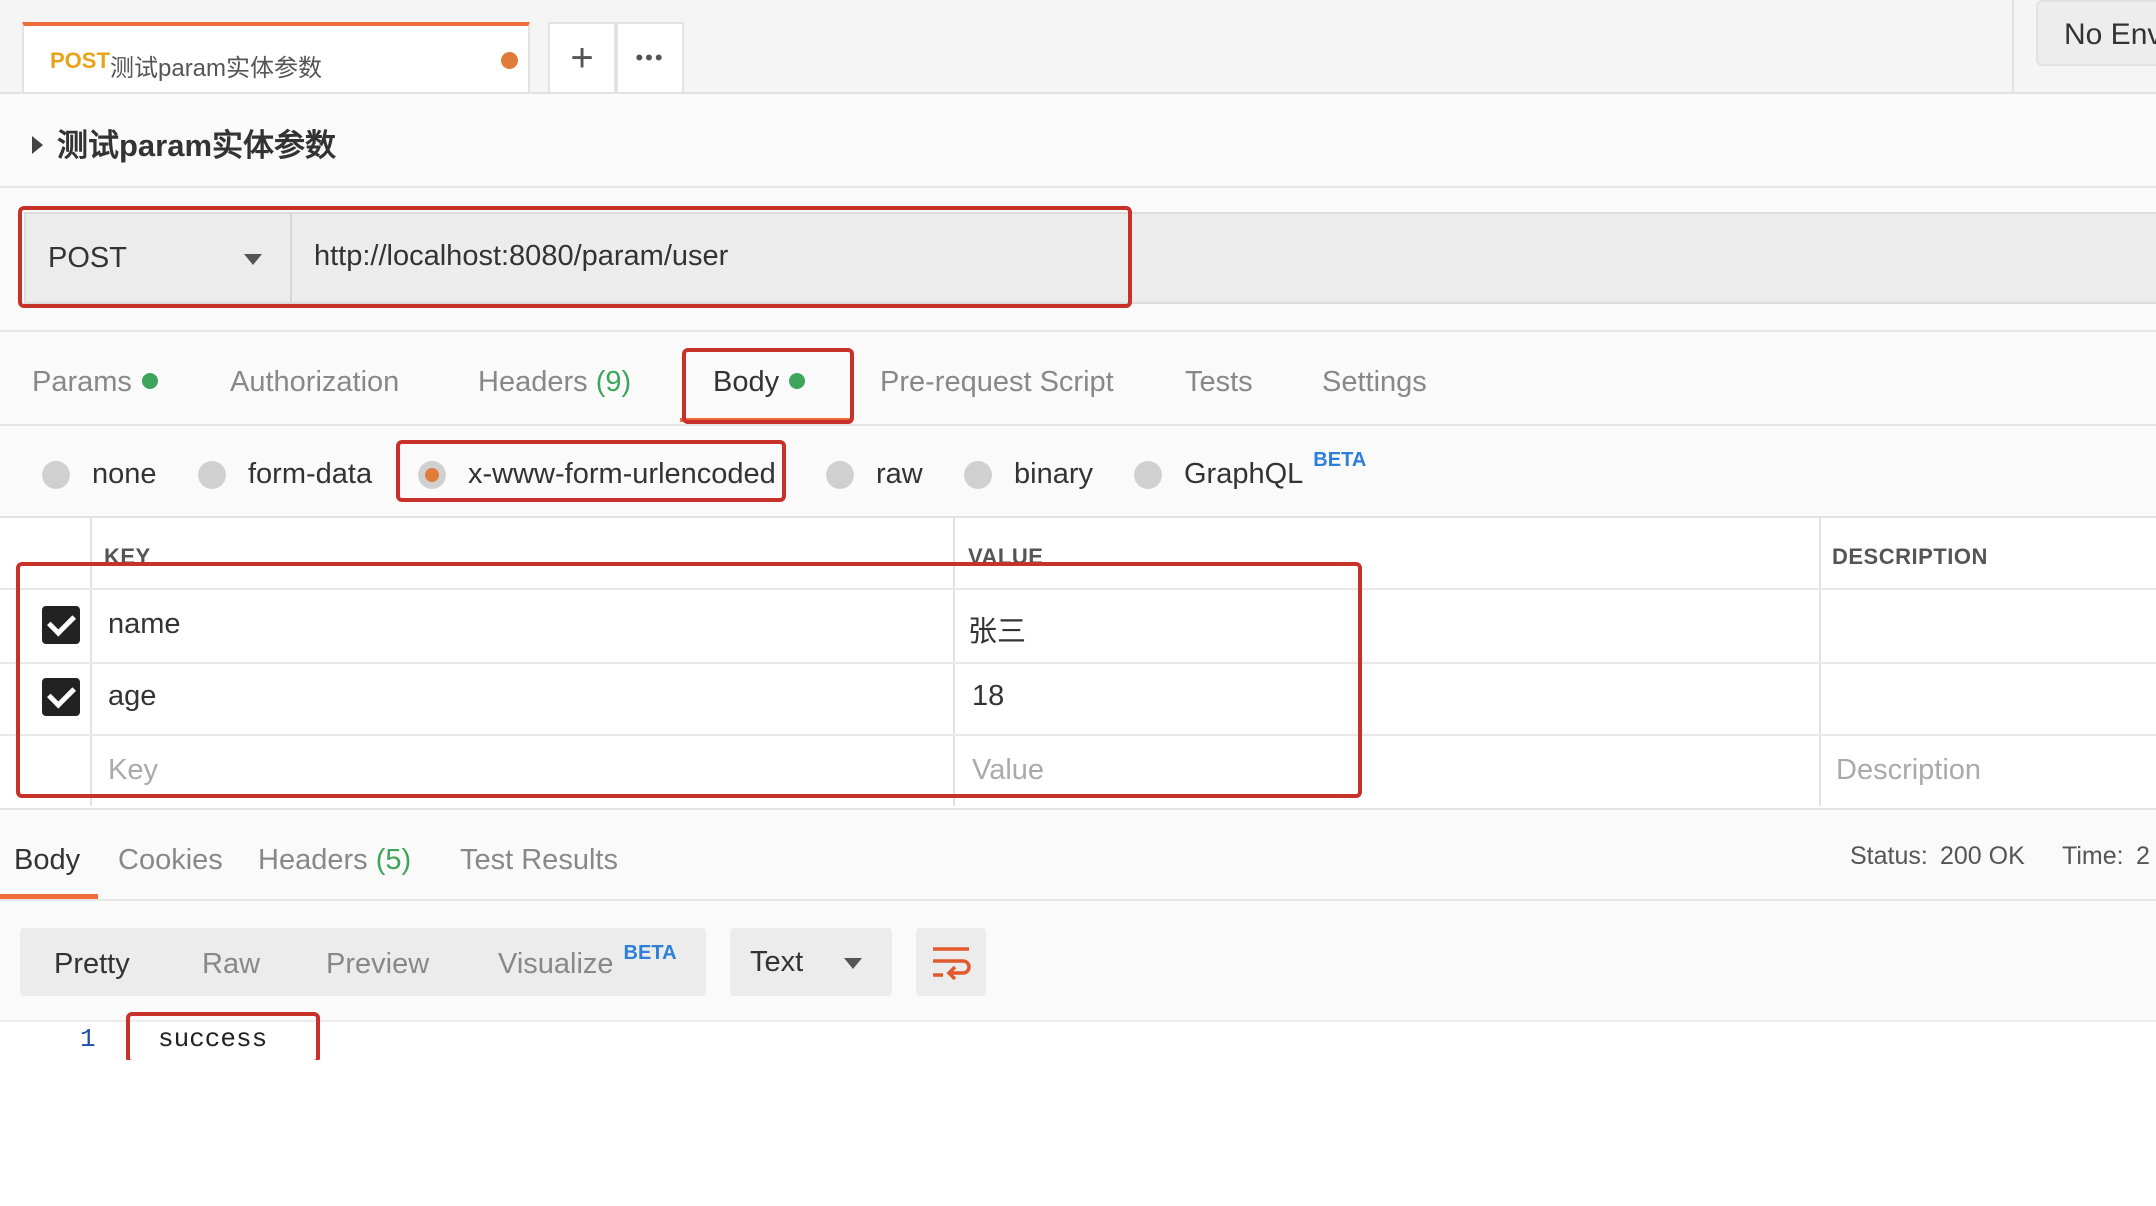 The height and width of the screenshot is (1206, 2156). What do you see at coordinates (310, 474) in the screenshot?
I see `radio-form-data-label: form-data` at bounding box center [310, 474].